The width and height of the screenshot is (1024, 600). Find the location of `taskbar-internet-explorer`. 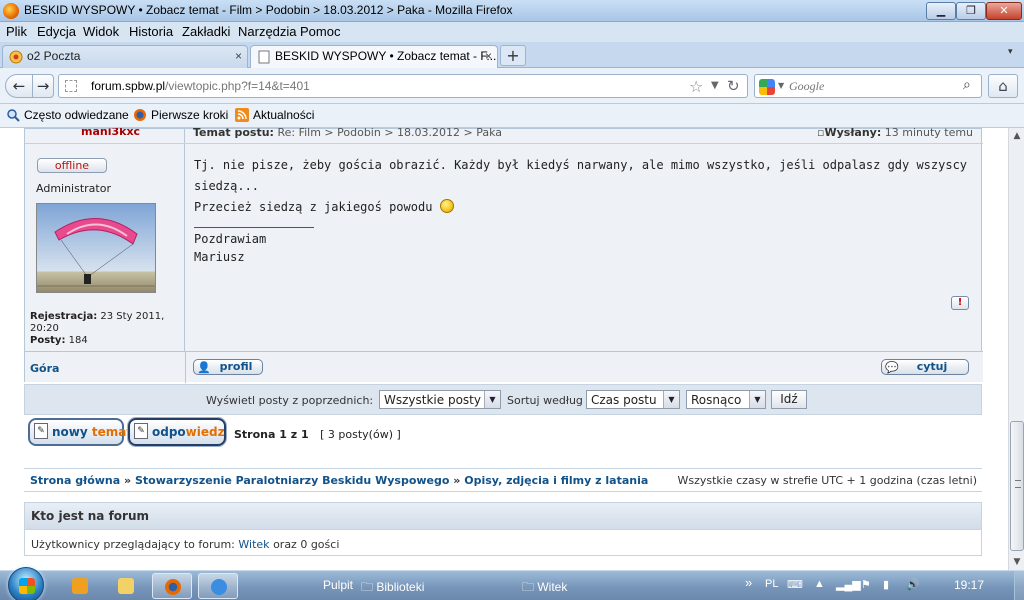

taskbar-internet-explorer is located at coordinates (218, 586).